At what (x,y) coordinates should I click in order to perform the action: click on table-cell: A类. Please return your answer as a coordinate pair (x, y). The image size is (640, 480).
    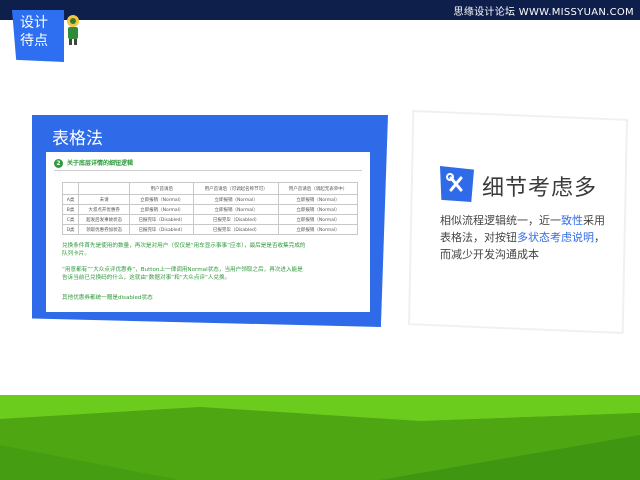
    Looking at the image, I should click on (70, 199).